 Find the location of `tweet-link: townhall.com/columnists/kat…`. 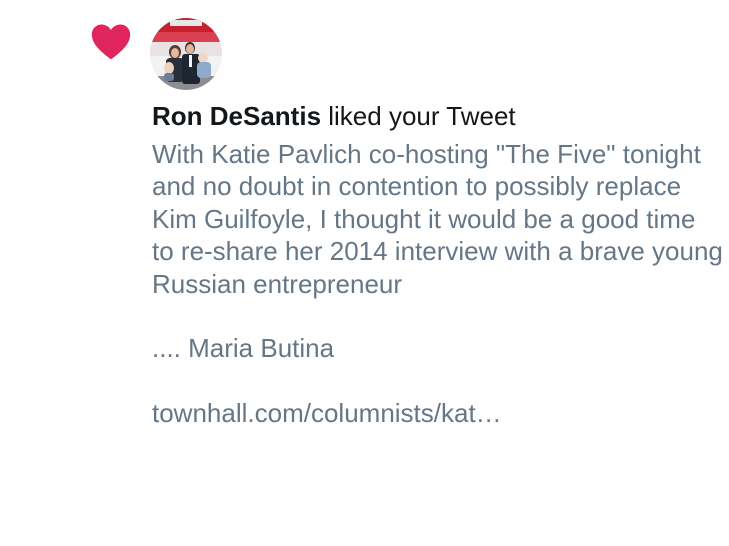

tweet-link: townhall.com/columnists/kat… is located at coordinates (327, 413).